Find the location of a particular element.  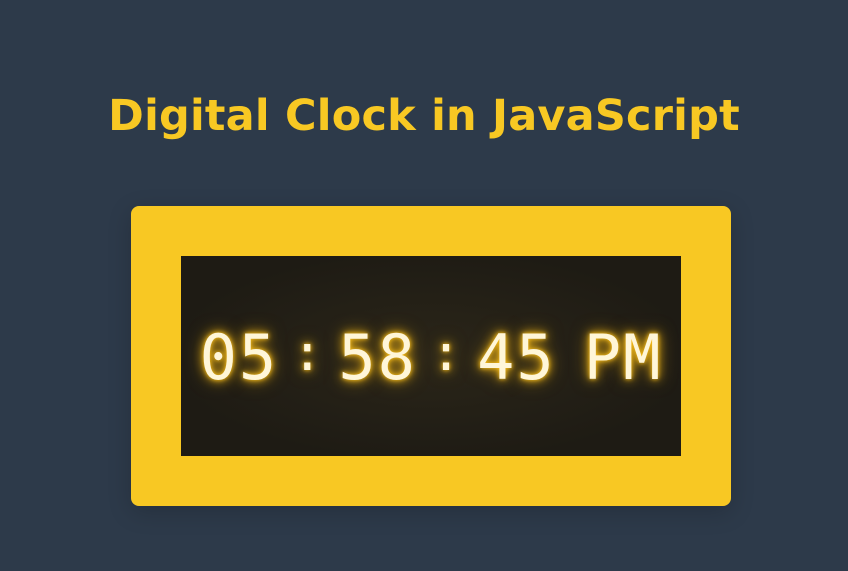

am-pm-indicator: PM is located at coordinates (623, 357).